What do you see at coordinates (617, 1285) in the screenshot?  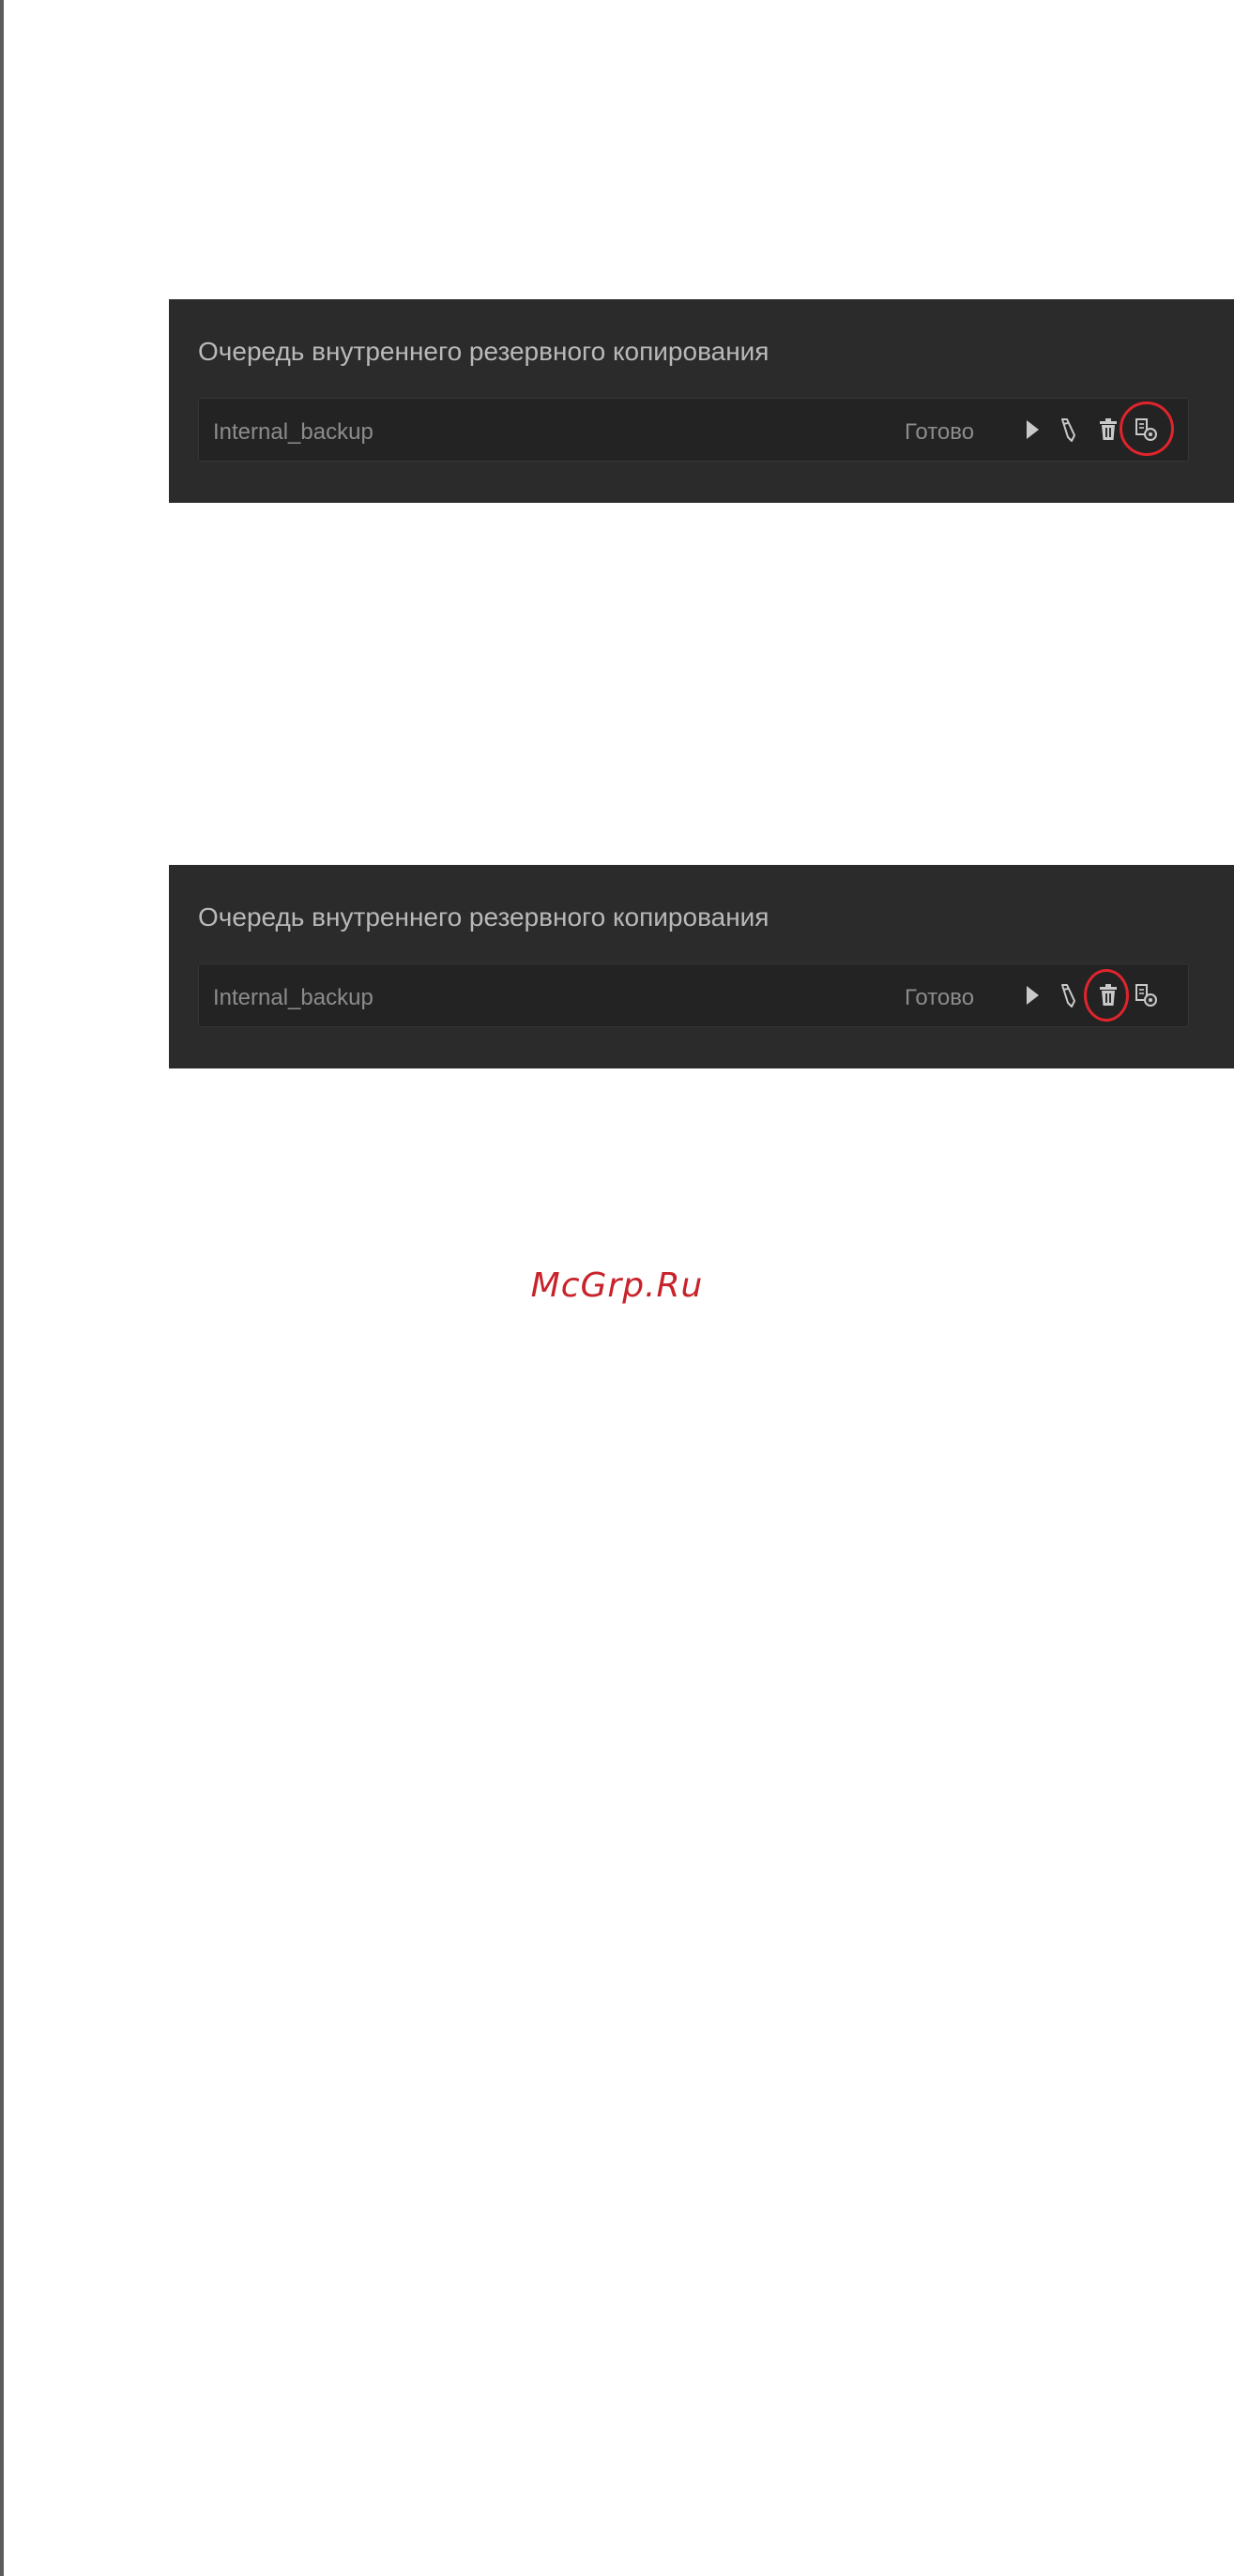 I see `watermark: McGrp.Ru` at bounding box center [617, 1285].